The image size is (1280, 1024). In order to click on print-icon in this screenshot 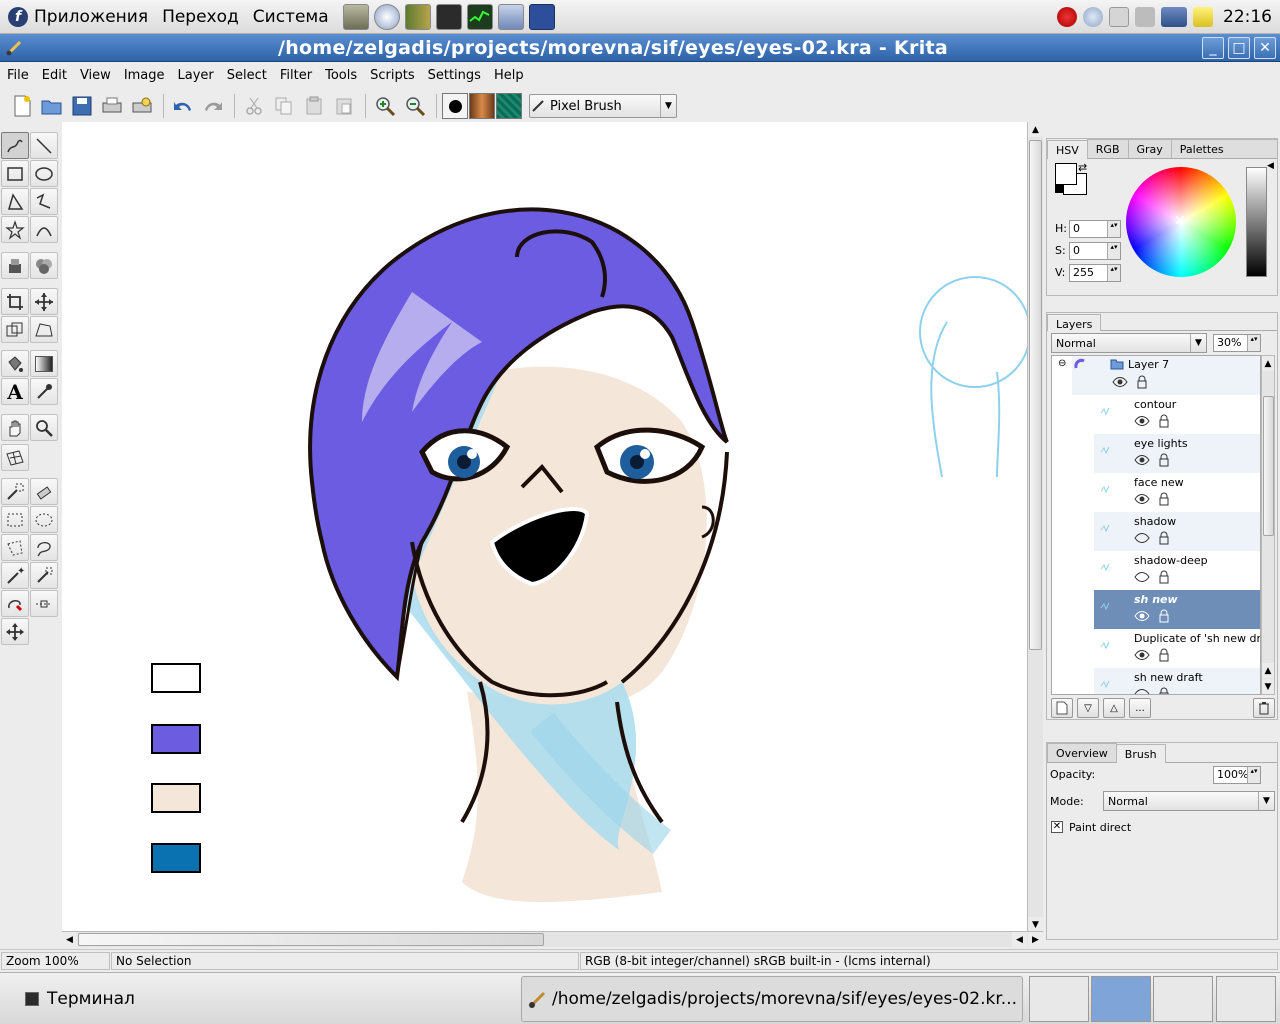, I will do `click(112, 106)`.